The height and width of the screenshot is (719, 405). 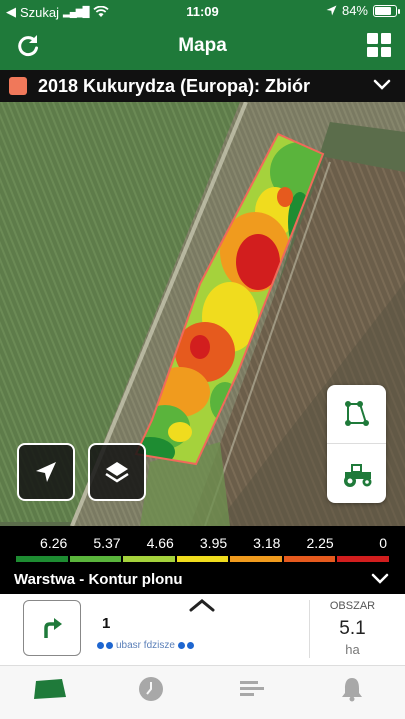 What do you see at coordinates (174, 86) in the screenshot?
I see `field-name: 2018 Kukurydza (Europa): Zbiór` at bounding box center [174, 86].